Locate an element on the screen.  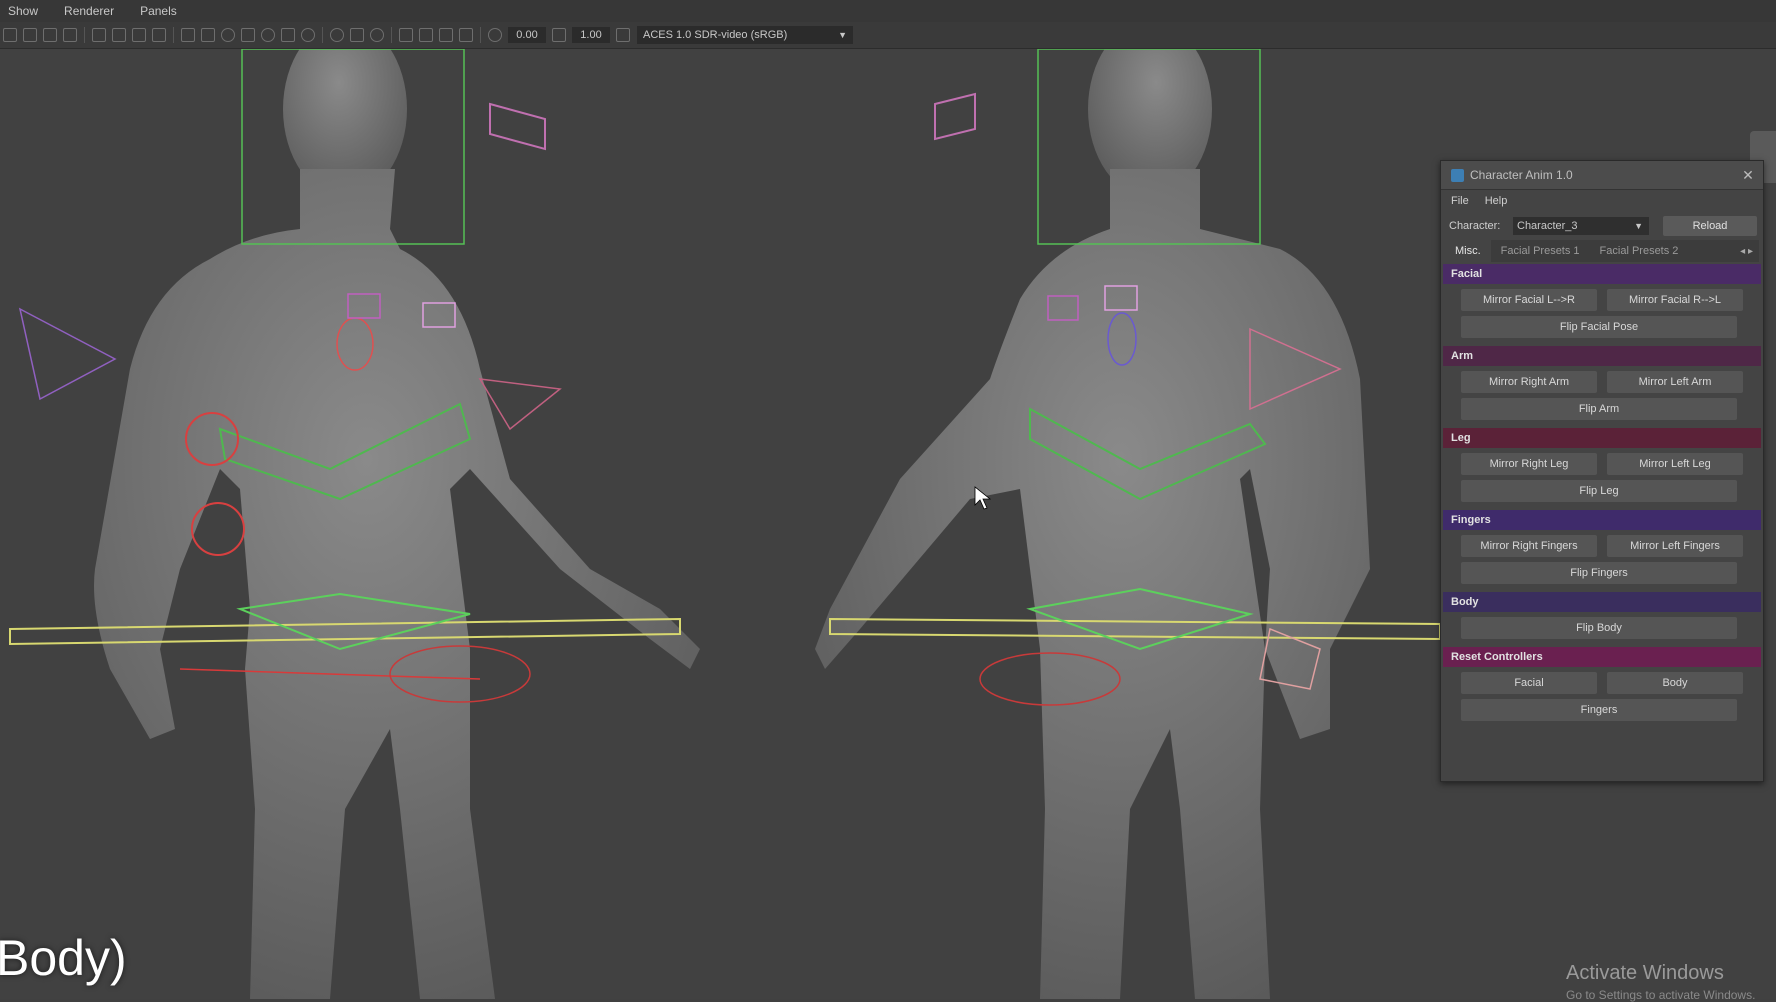
leg-flip-row: Flip Leg is located at coordinates (1602, 488).